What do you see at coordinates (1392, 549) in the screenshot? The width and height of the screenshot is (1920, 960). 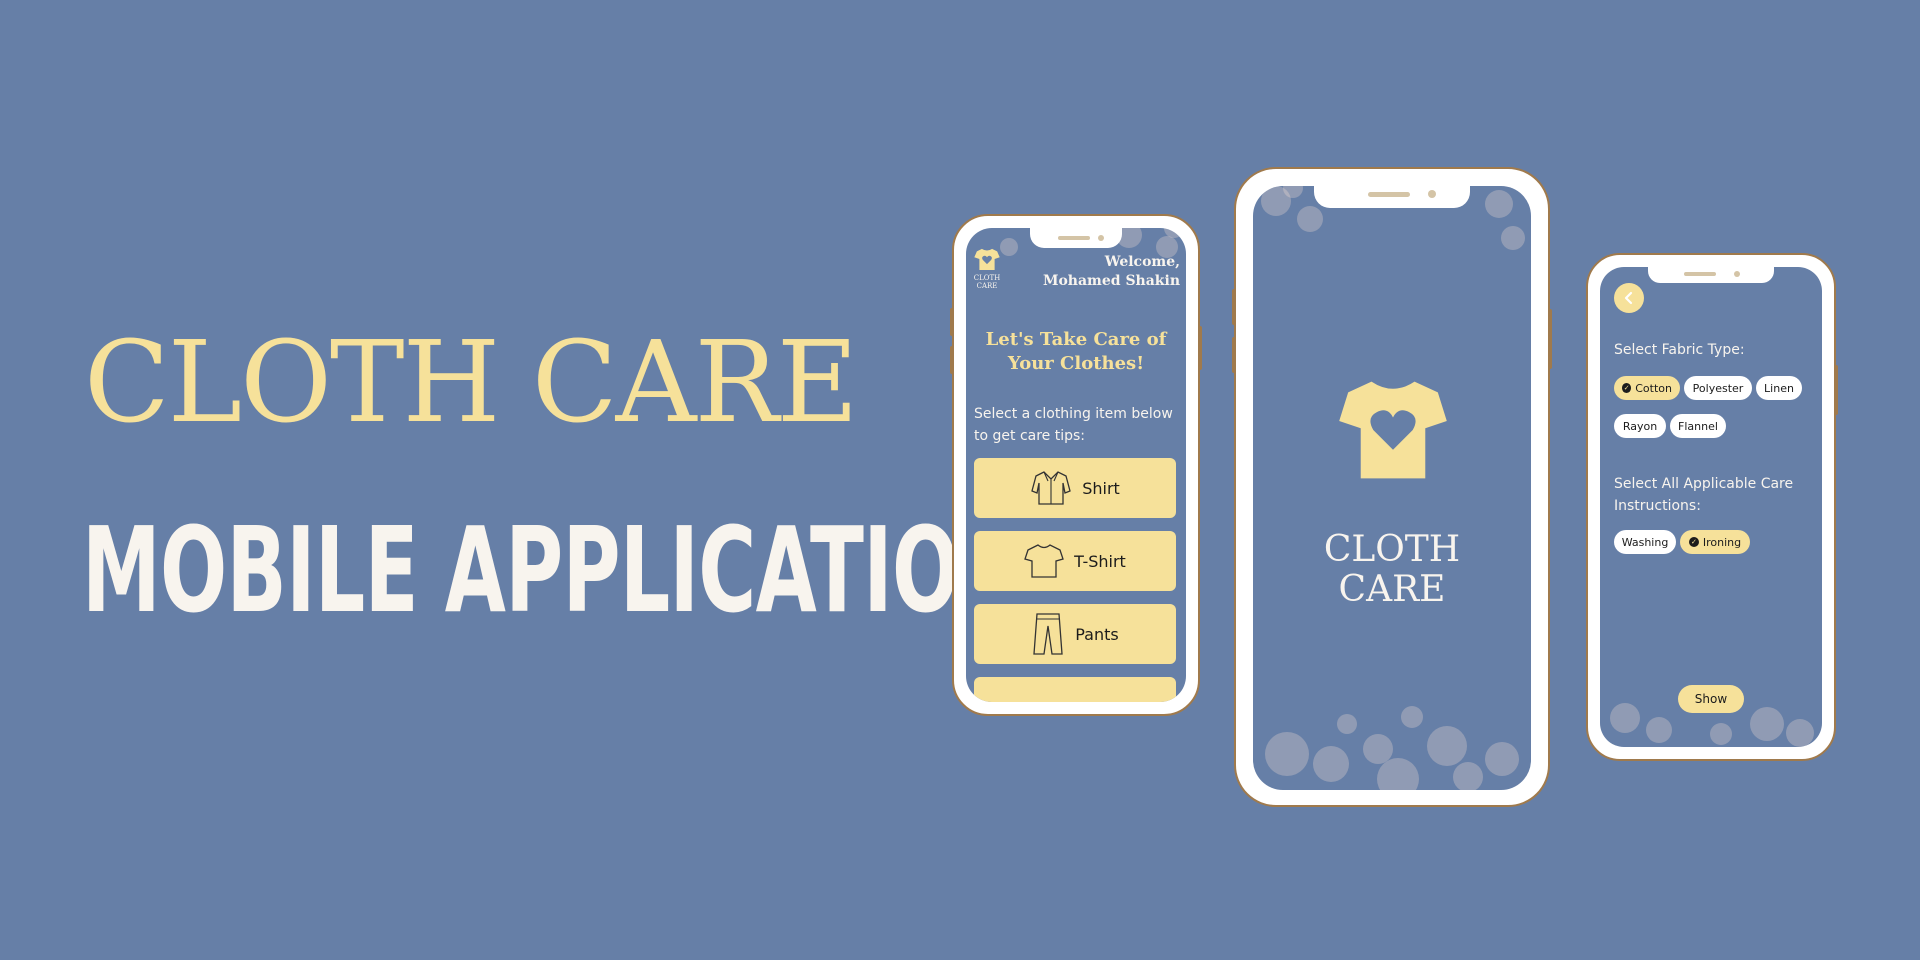 I see `splash-brand-line1: CLOTH` at bounding box center [1392, 549].